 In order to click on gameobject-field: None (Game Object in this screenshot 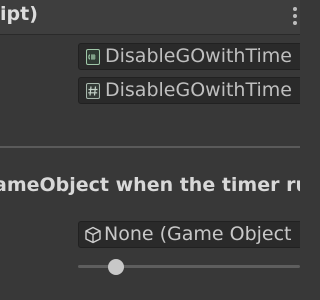, I will do `click(189, 234)`.